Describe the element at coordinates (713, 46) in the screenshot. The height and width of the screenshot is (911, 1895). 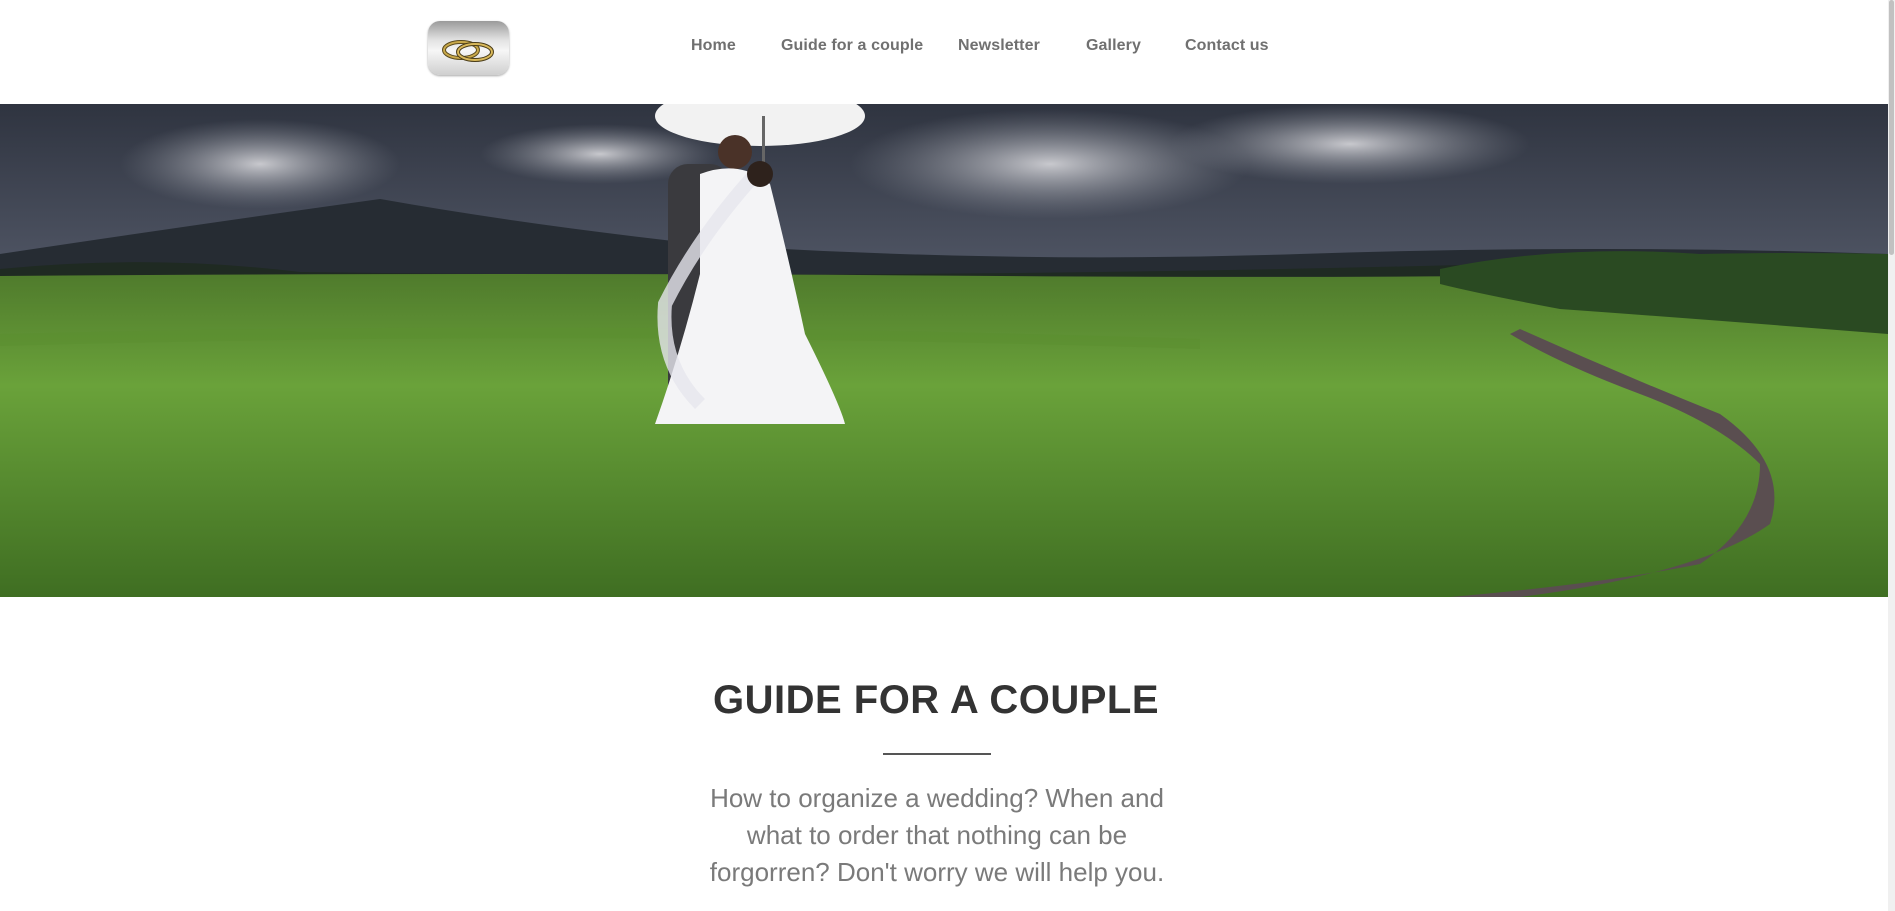
I see `nav-home: Home` at that location.